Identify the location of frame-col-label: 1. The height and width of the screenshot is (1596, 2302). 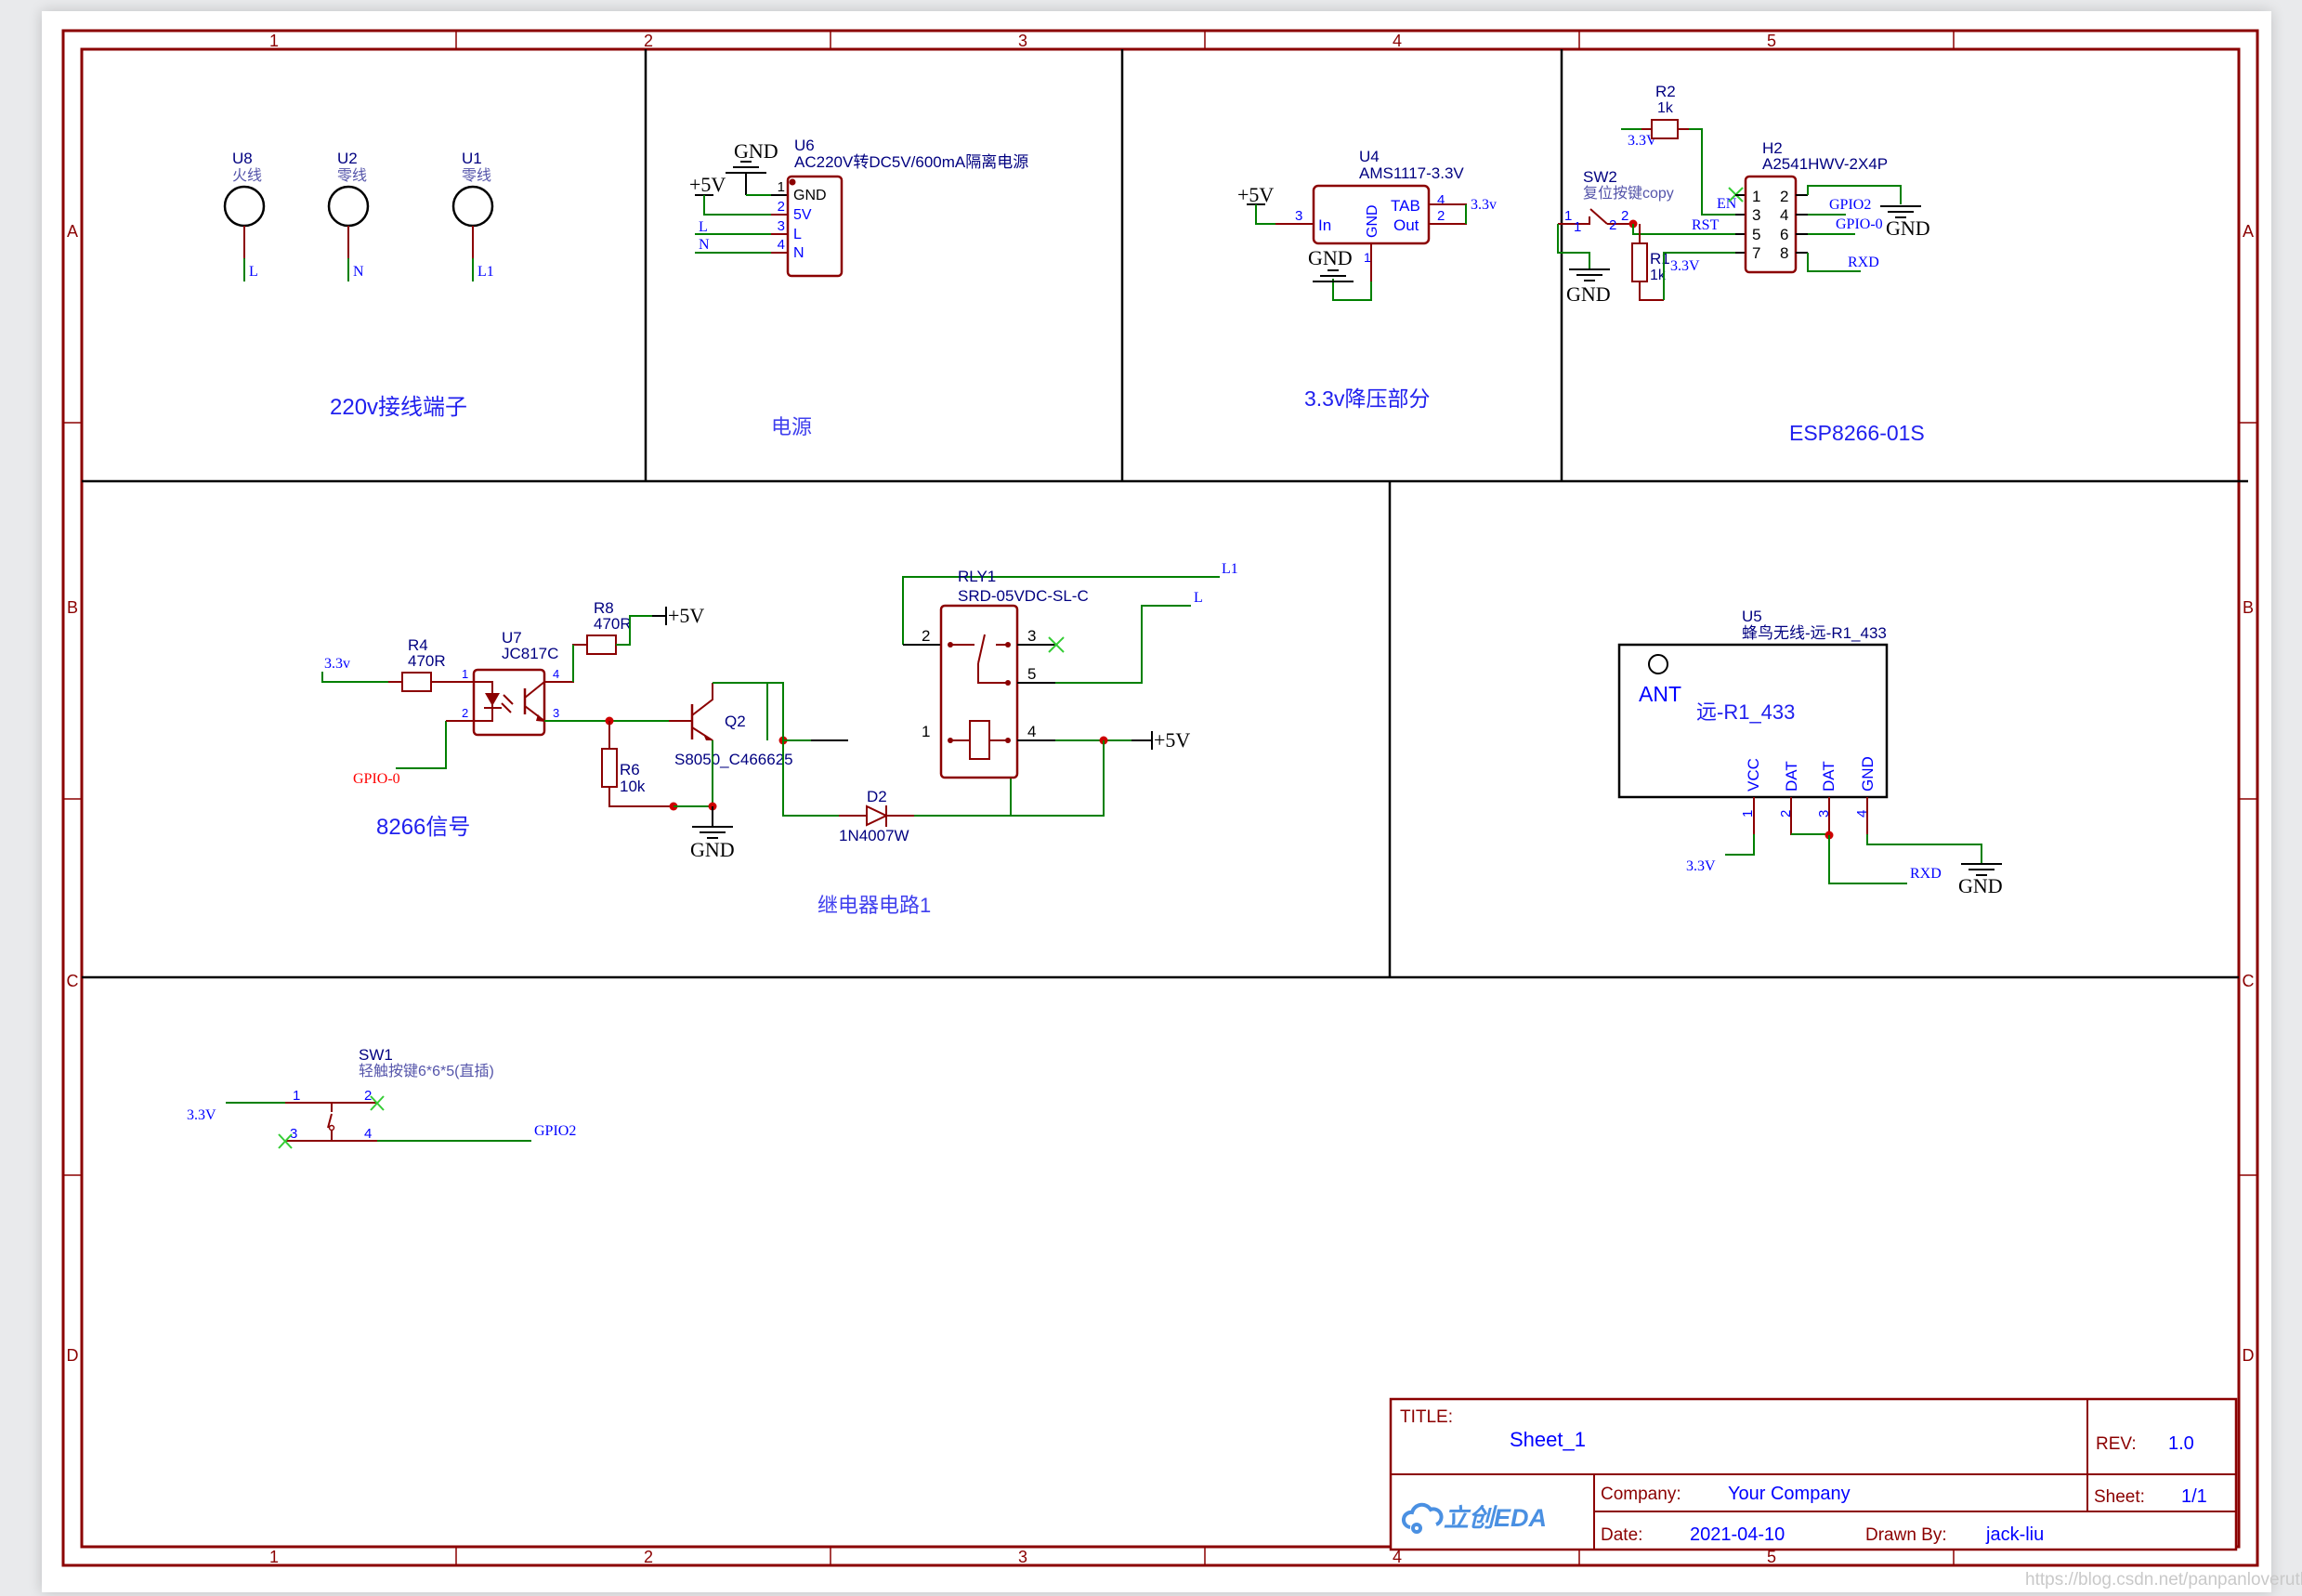
(274, 1557).